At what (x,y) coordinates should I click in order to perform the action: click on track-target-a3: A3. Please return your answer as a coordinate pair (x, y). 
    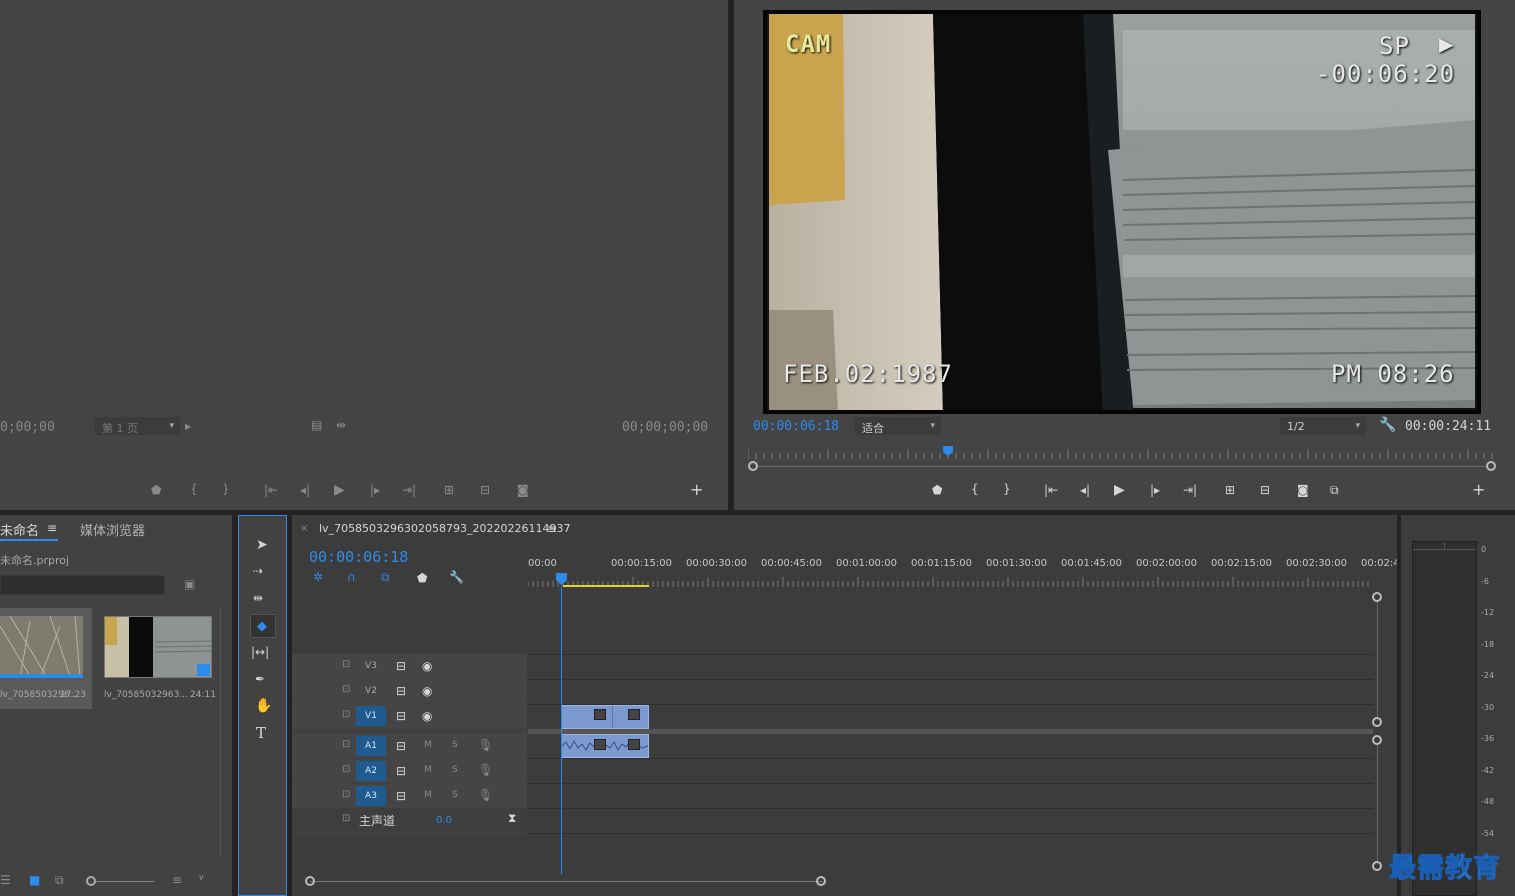
    Looking at the image, I should click on (371, 796).